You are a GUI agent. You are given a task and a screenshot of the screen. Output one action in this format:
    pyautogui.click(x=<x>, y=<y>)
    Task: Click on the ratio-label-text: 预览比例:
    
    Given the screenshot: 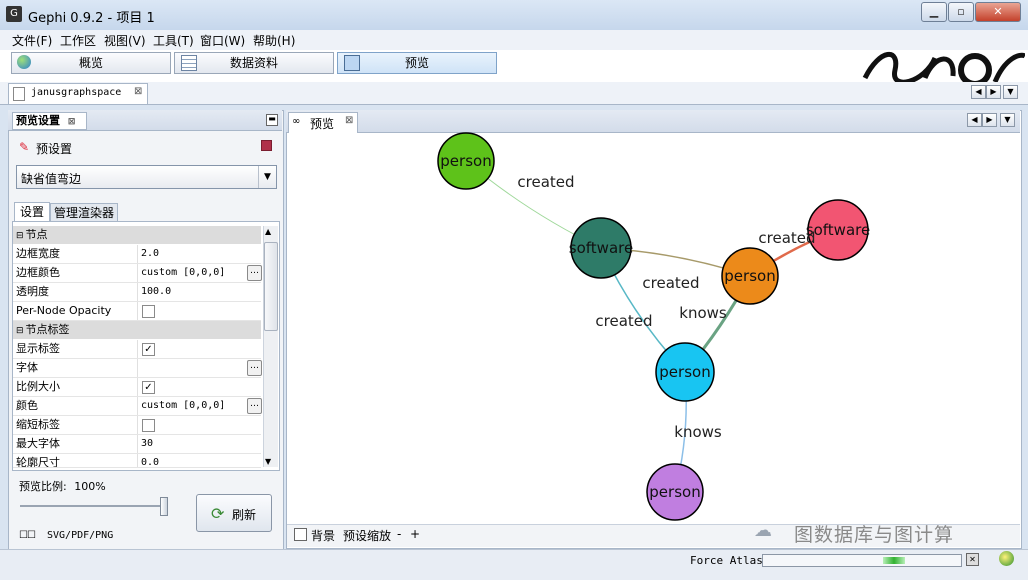 What is the action you would take?
    pyautogui.click(x=43, y=486)
    